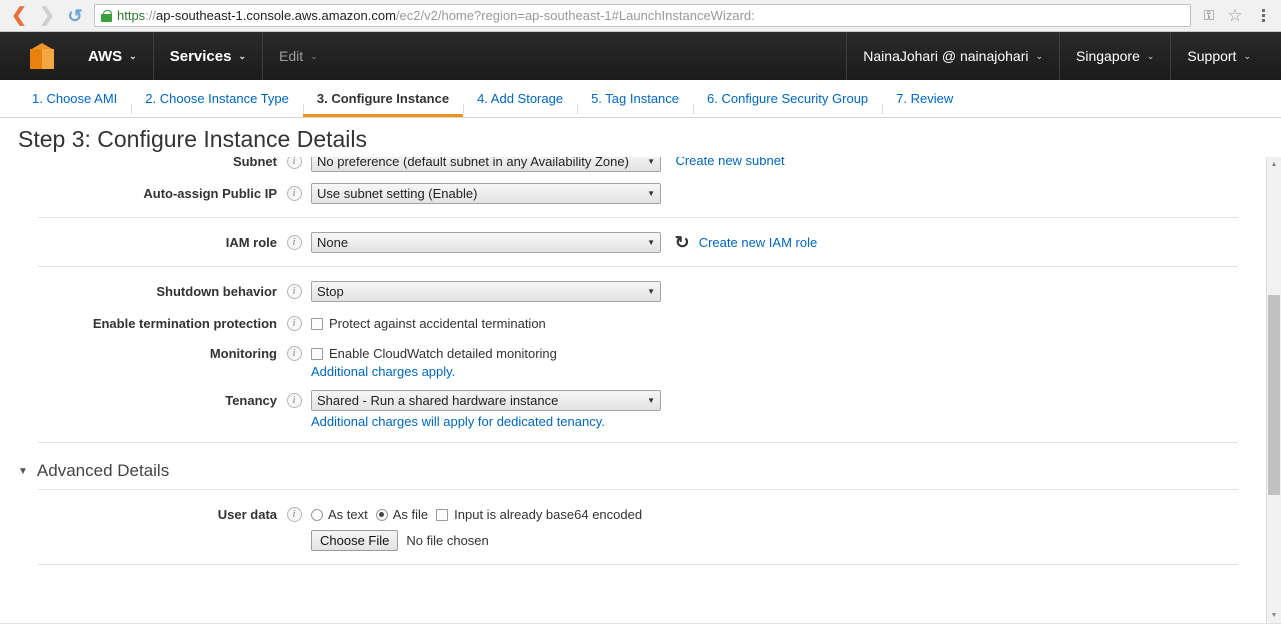  What do you see at coordinates (317, 353) in the screenshot?
I see `monitoring-checkbox` at bounding box center [317, 353].